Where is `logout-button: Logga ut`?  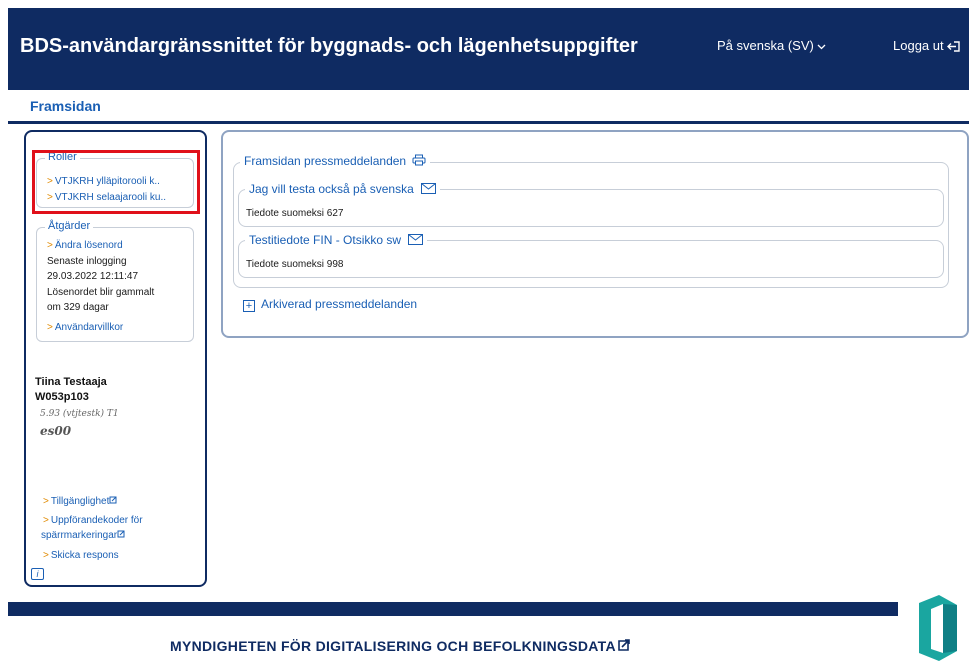
logout-button: Logga ut is located at coordinates (927, 45).